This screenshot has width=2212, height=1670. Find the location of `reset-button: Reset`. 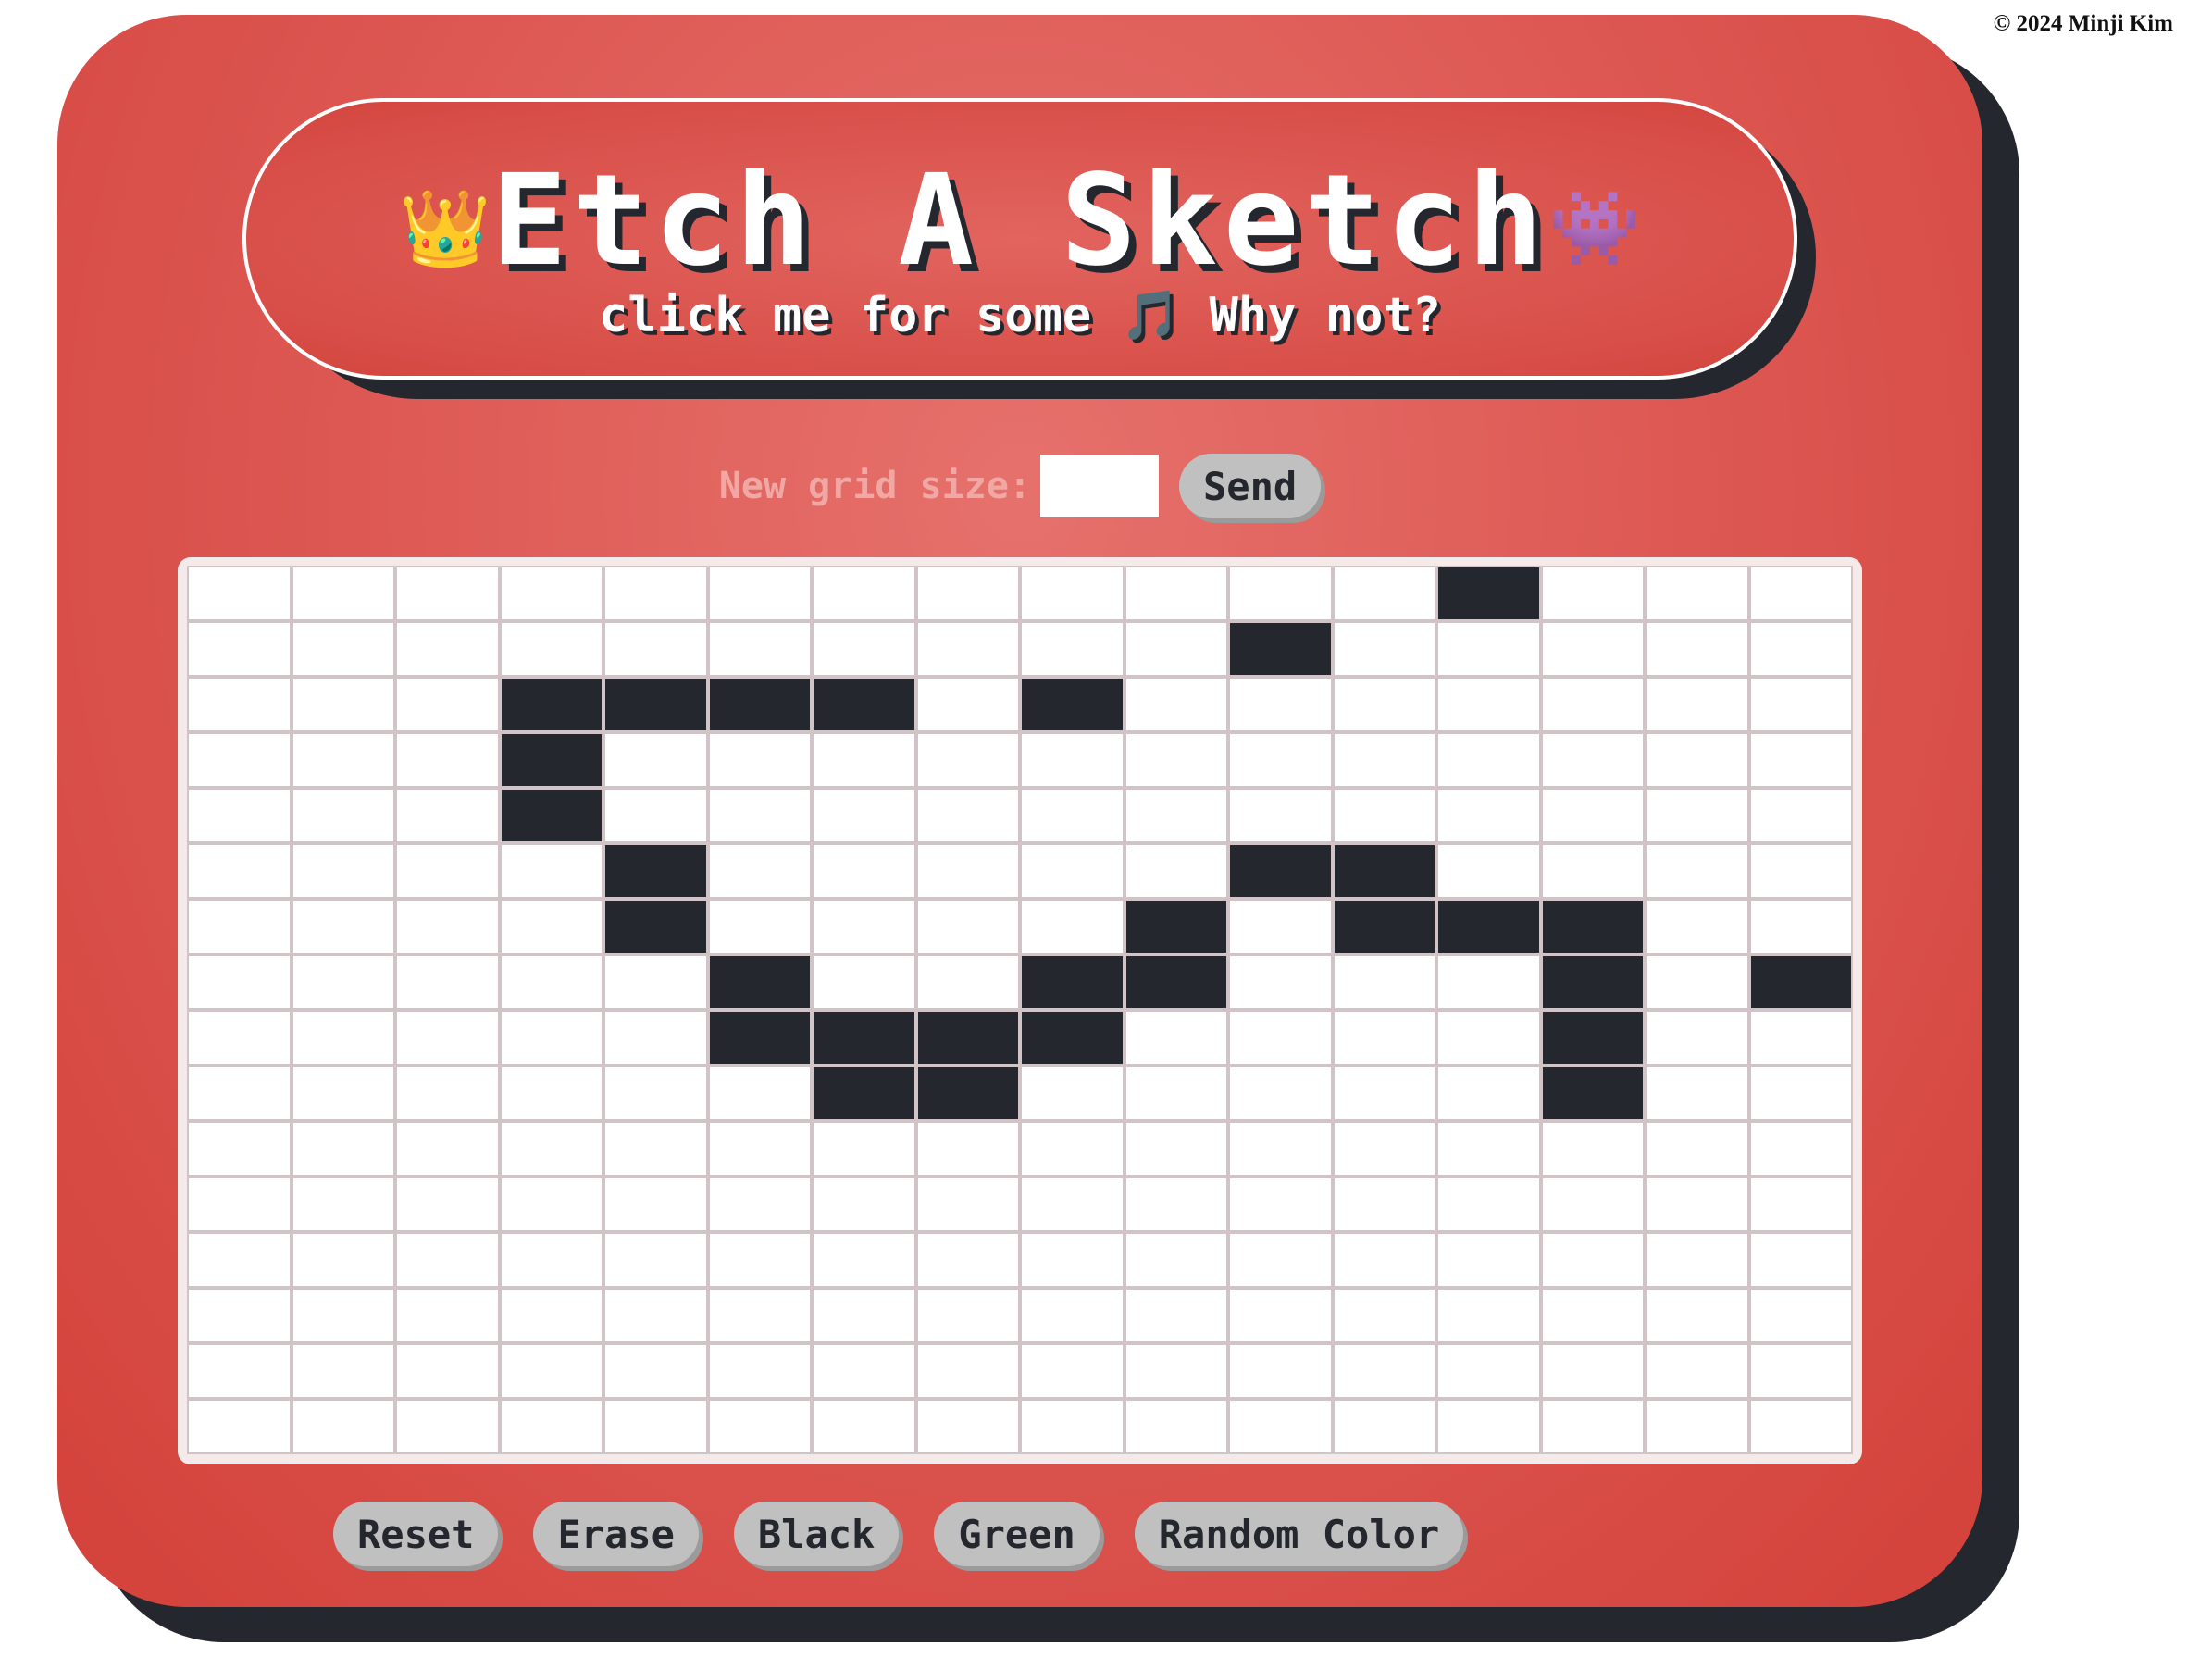

reset-button: Reset is located at coordinates (416, 1534).